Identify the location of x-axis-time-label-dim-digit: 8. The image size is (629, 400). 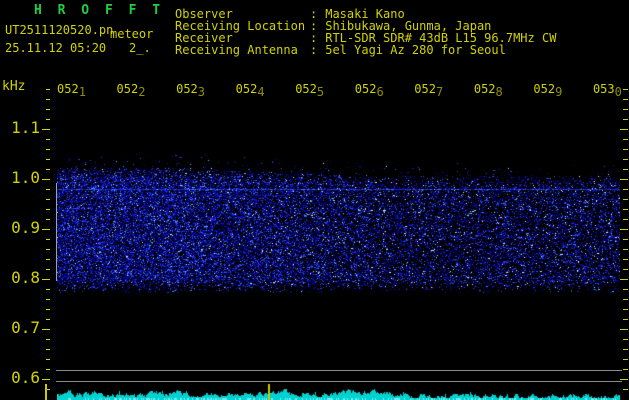
(499, 92).